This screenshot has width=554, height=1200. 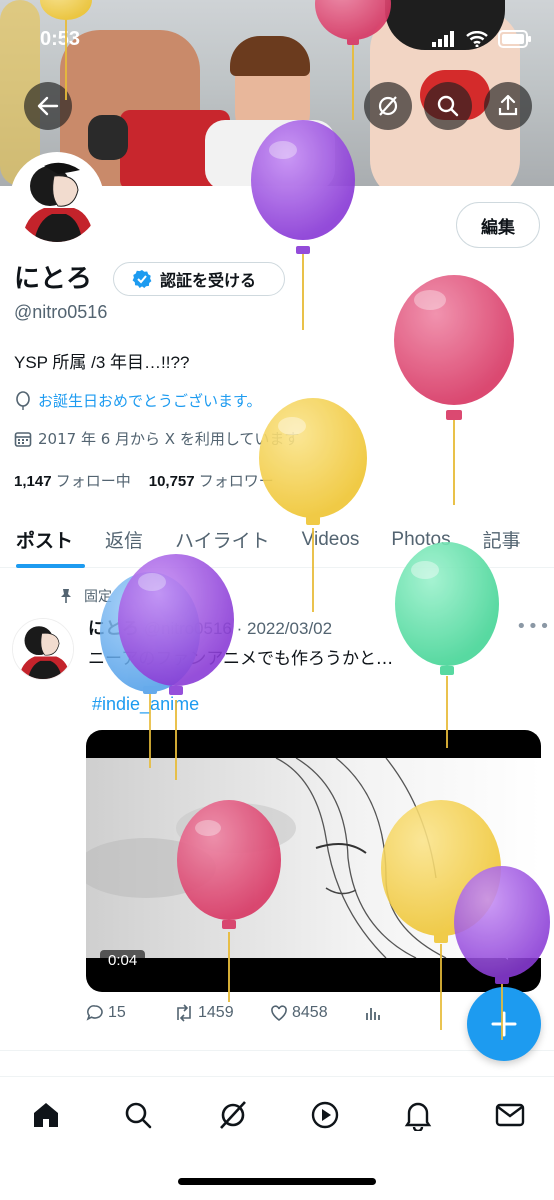 I want to click on balloon-pink-top, so click(x=353, y=60).